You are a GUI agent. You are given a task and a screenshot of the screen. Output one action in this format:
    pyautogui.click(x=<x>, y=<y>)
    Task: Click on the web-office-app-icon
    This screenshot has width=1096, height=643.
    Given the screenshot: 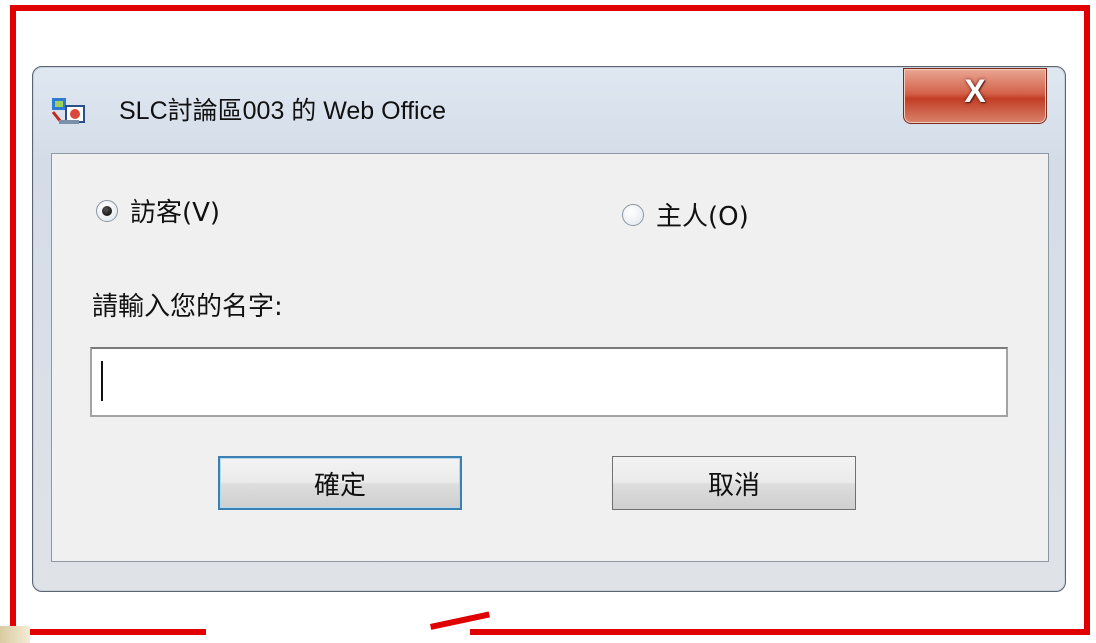 What is the action you would take?
    pyautogui.click(x=68, y=111)
    